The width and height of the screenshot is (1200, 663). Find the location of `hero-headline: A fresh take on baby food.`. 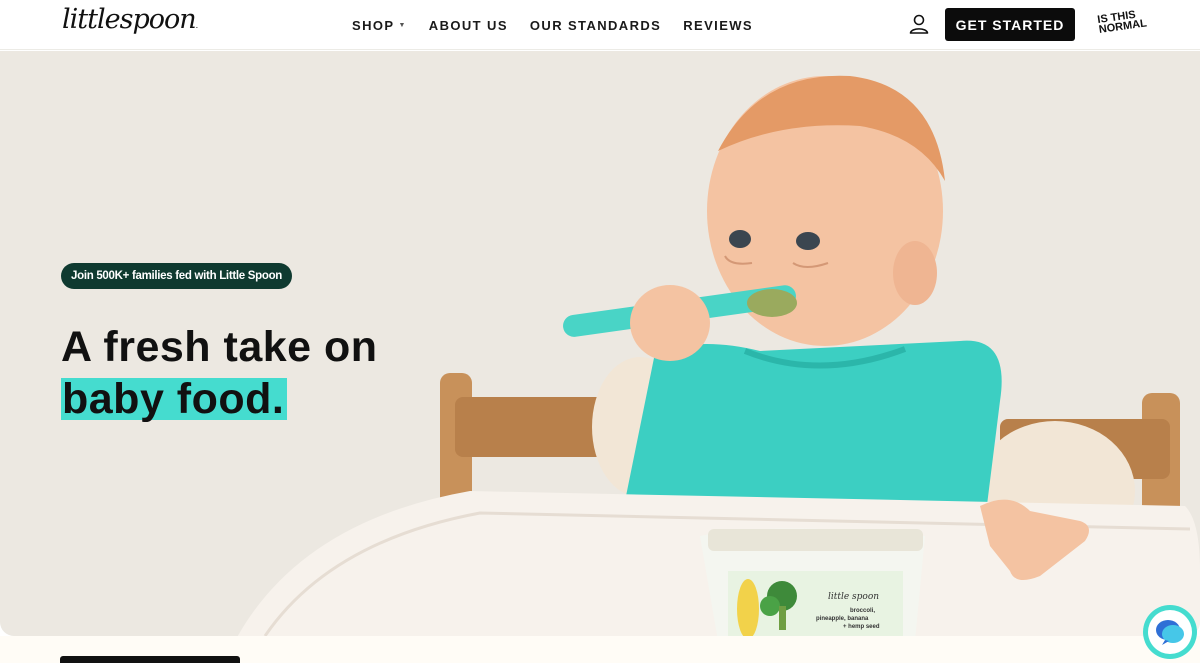

hero-headline: A fresh take on baby food. is located at coordinates (219, 373).